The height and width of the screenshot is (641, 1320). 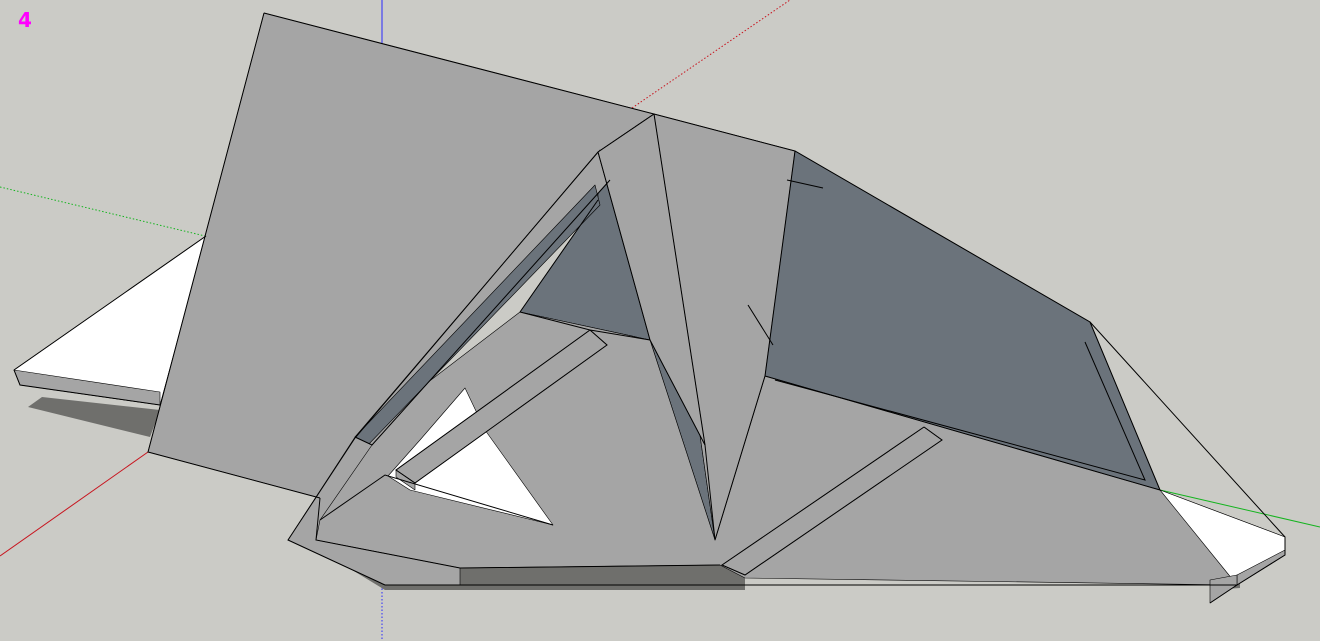 What do you see at coordinates (1223, 589) in the screenshot?
I see `right-slab-front-face` at bounding box center [1223, 589].